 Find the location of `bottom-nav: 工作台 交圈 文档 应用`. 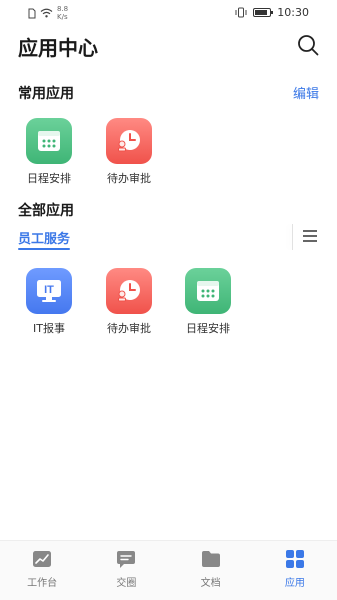

bottom-nav: 工作台 交圈 文档 应用 is located at coordinates (168, 570).